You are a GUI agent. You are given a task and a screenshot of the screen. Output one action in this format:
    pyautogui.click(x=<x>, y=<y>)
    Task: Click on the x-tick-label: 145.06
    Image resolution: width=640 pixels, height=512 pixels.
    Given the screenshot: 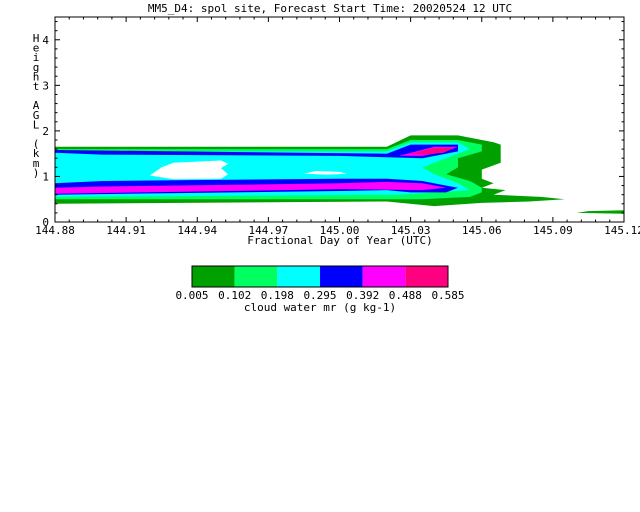 What is the action you would take?
    pyautogui.click(x=482, y=230)
    